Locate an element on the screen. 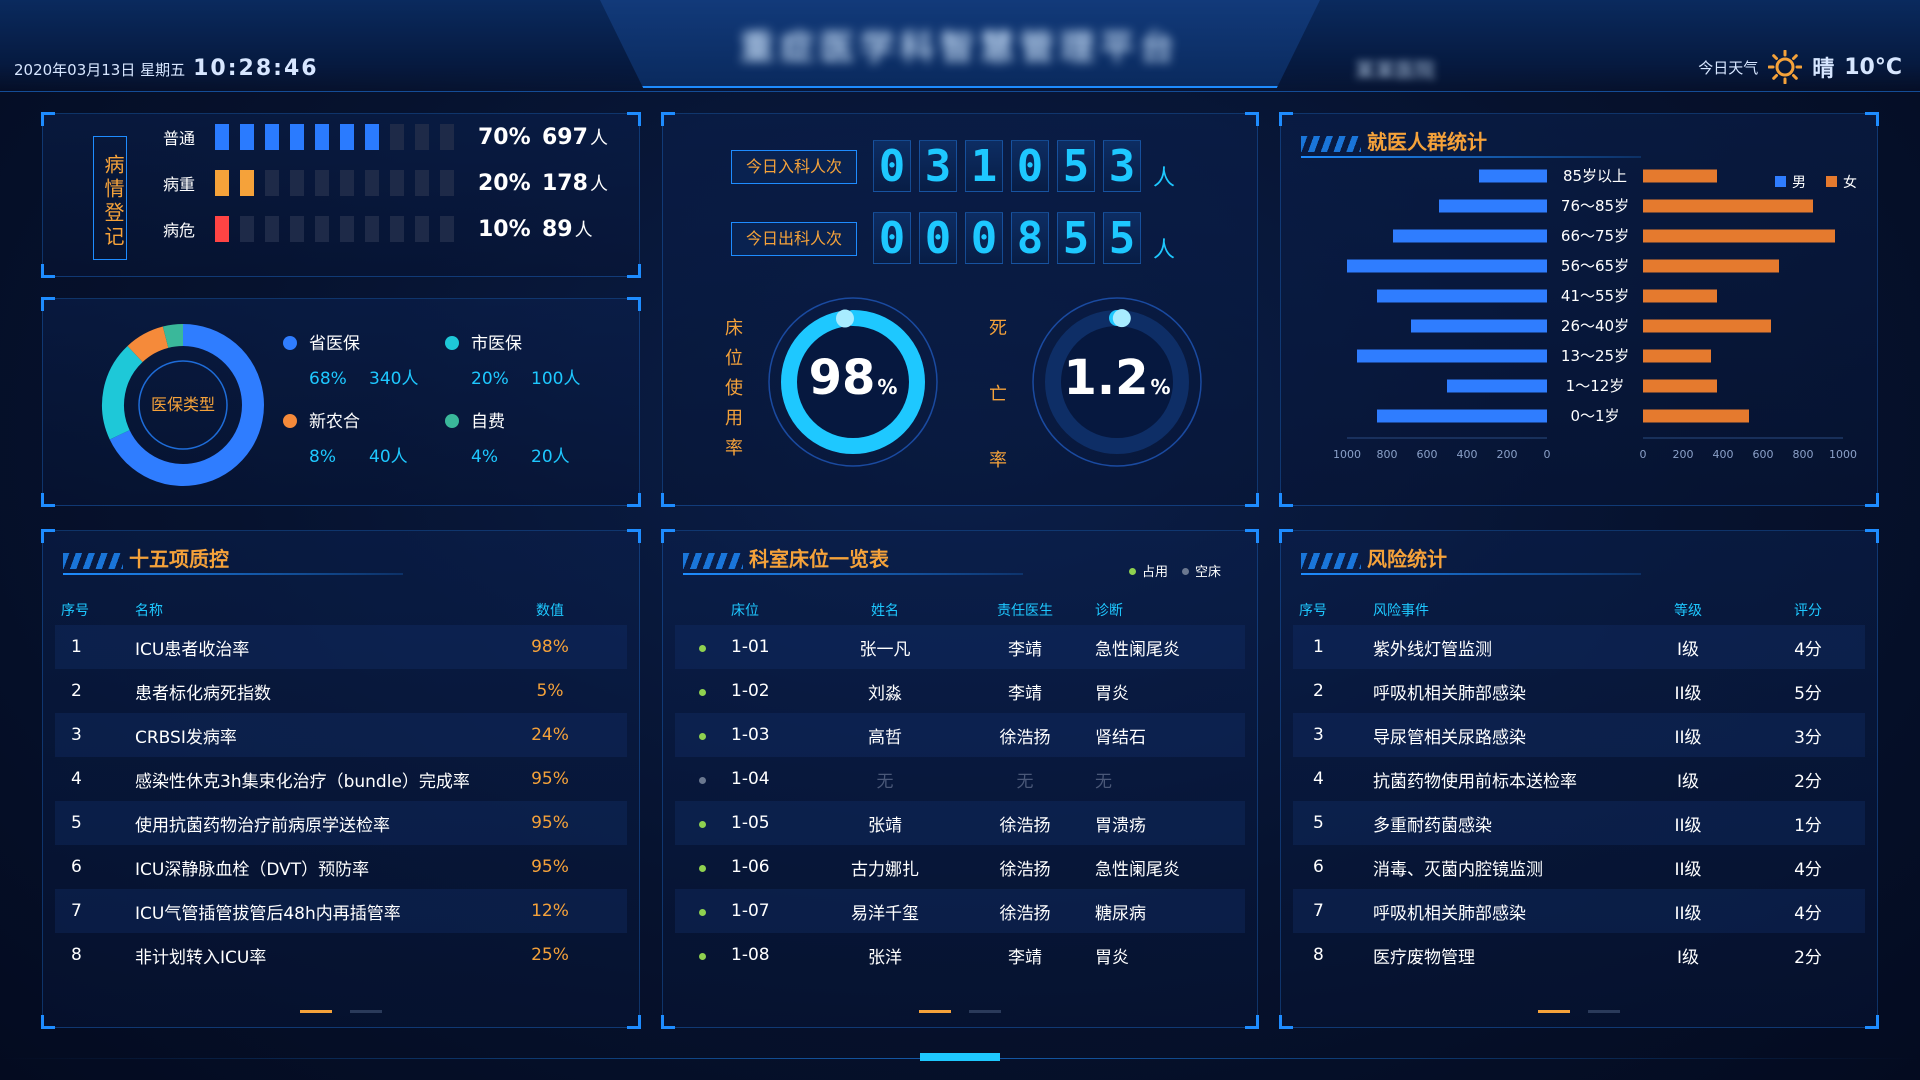 This screenshot has height=1080, width=1920. bed-bed: 1-08 is located at coordinates (750, 955).